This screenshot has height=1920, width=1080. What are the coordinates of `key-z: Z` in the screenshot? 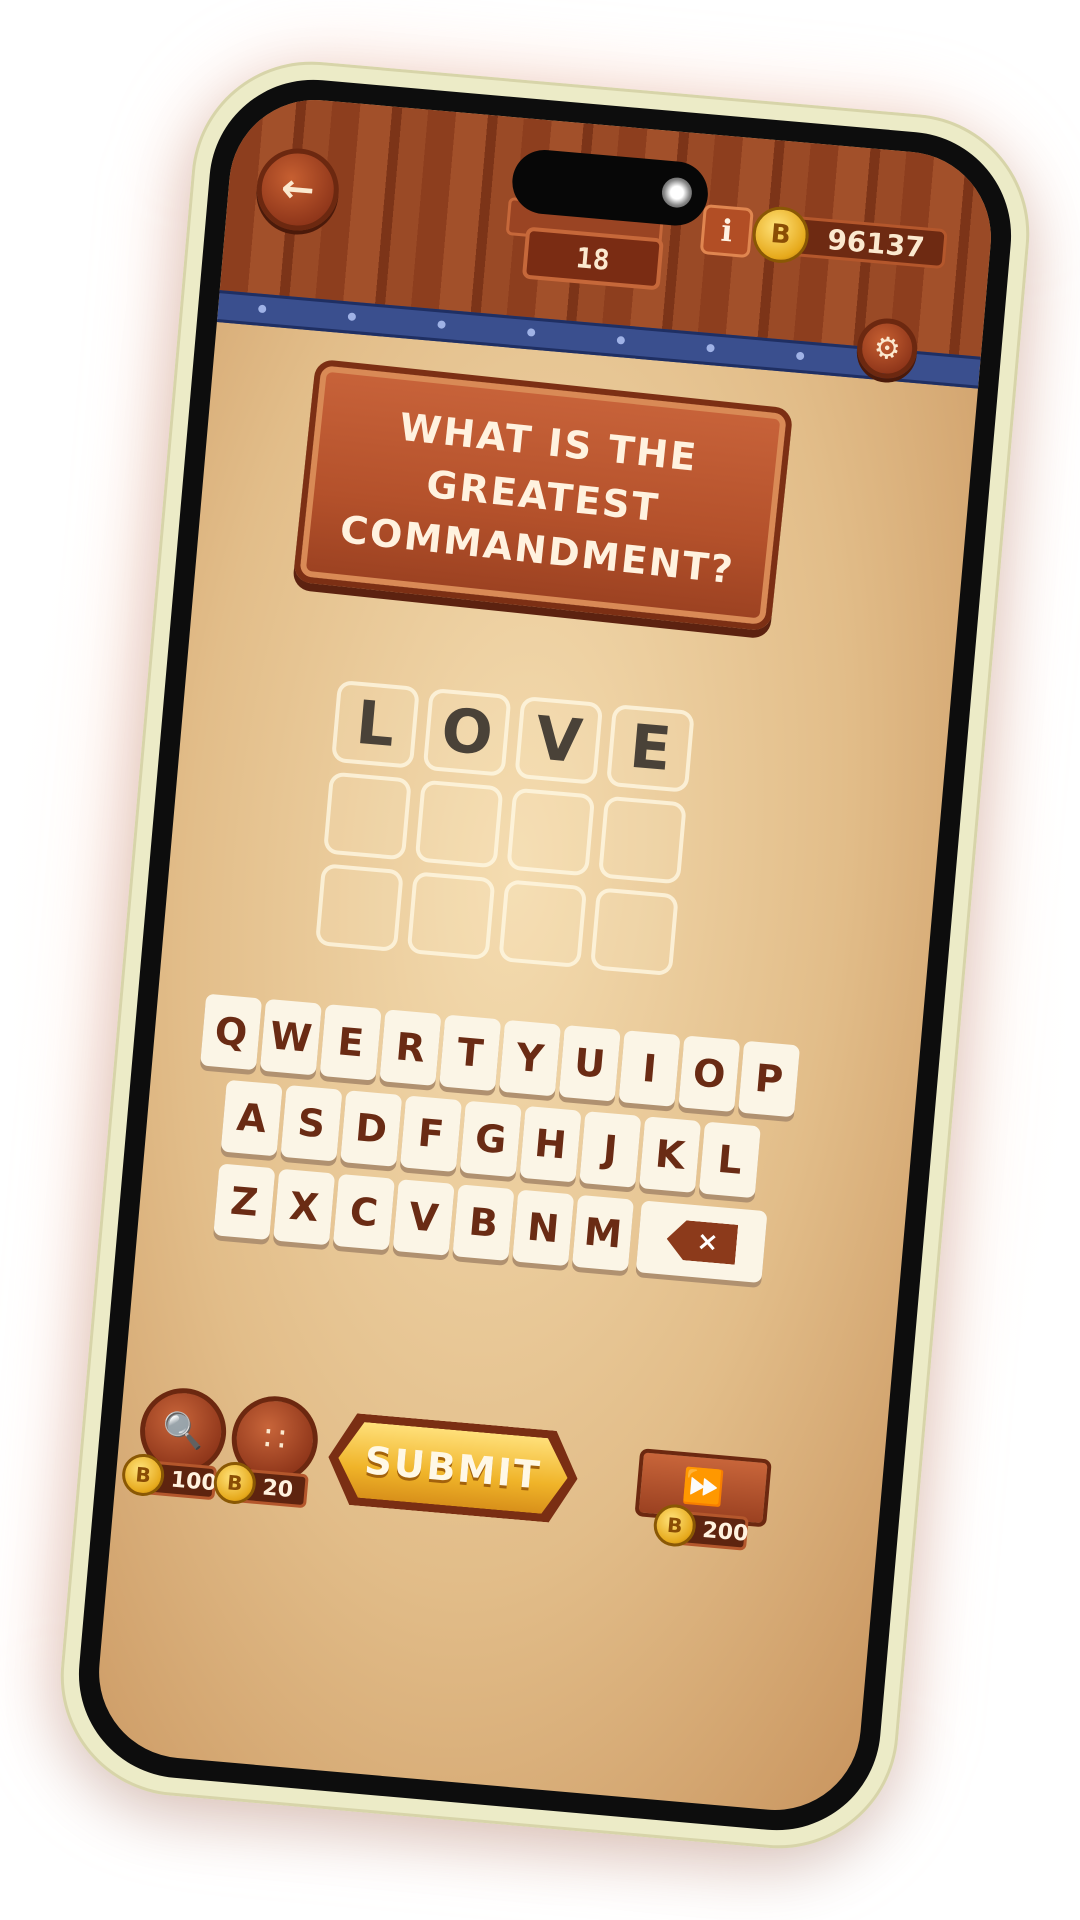 It's located at (244, 1202).